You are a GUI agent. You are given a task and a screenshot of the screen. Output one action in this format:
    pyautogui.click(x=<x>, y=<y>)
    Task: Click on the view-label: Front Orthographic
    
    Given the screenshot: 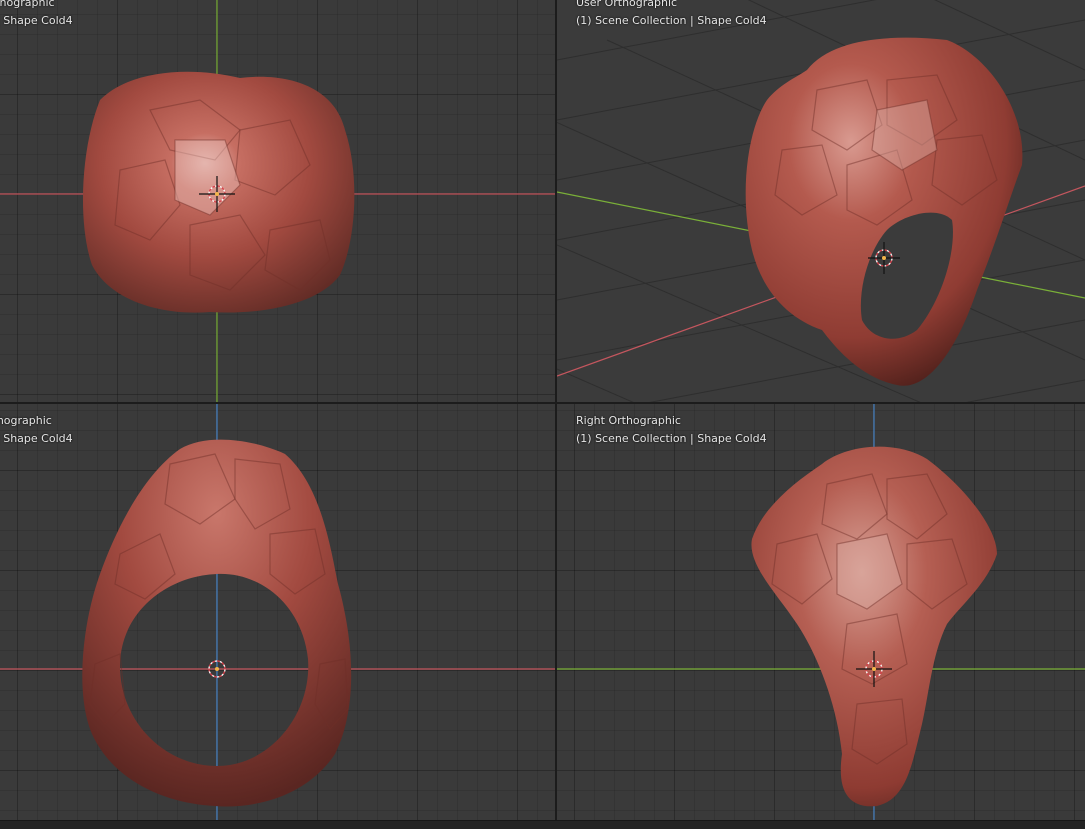 What is the action you would take?
    pyautogui.click(x=26, y=420)
    